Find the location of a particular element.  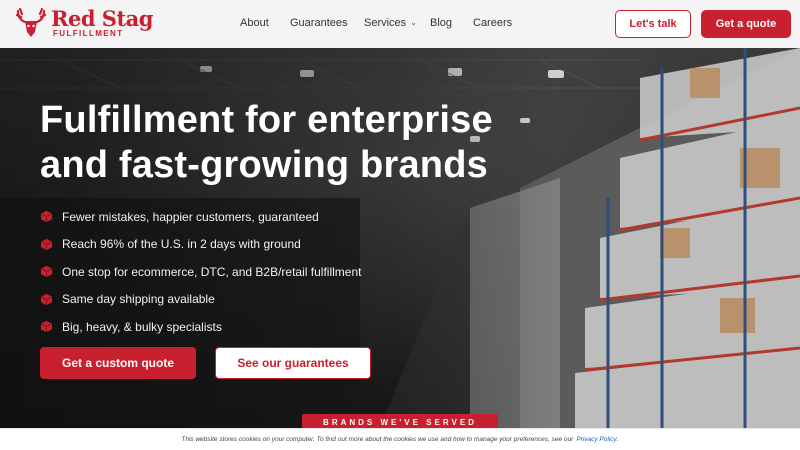

logo: Red Stag FULFILLMENT is located at coordinates (83, 23).